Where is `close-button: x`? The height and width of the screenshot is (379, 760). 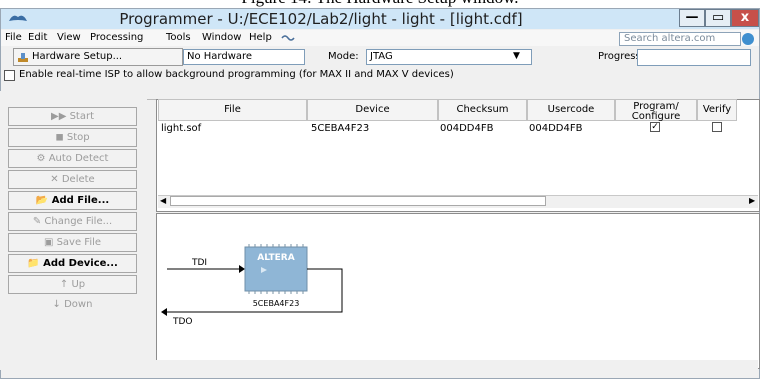
close-button: x is located at coordinates (745, 18).